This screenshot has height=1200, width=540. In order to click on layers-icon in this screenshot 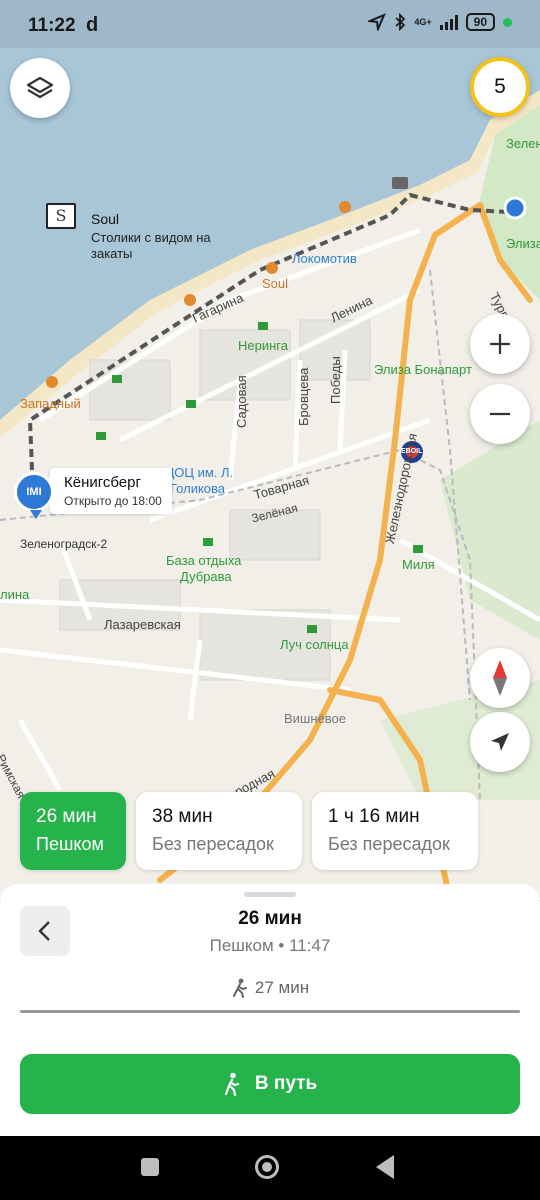, I will do `click(40, 87)`.